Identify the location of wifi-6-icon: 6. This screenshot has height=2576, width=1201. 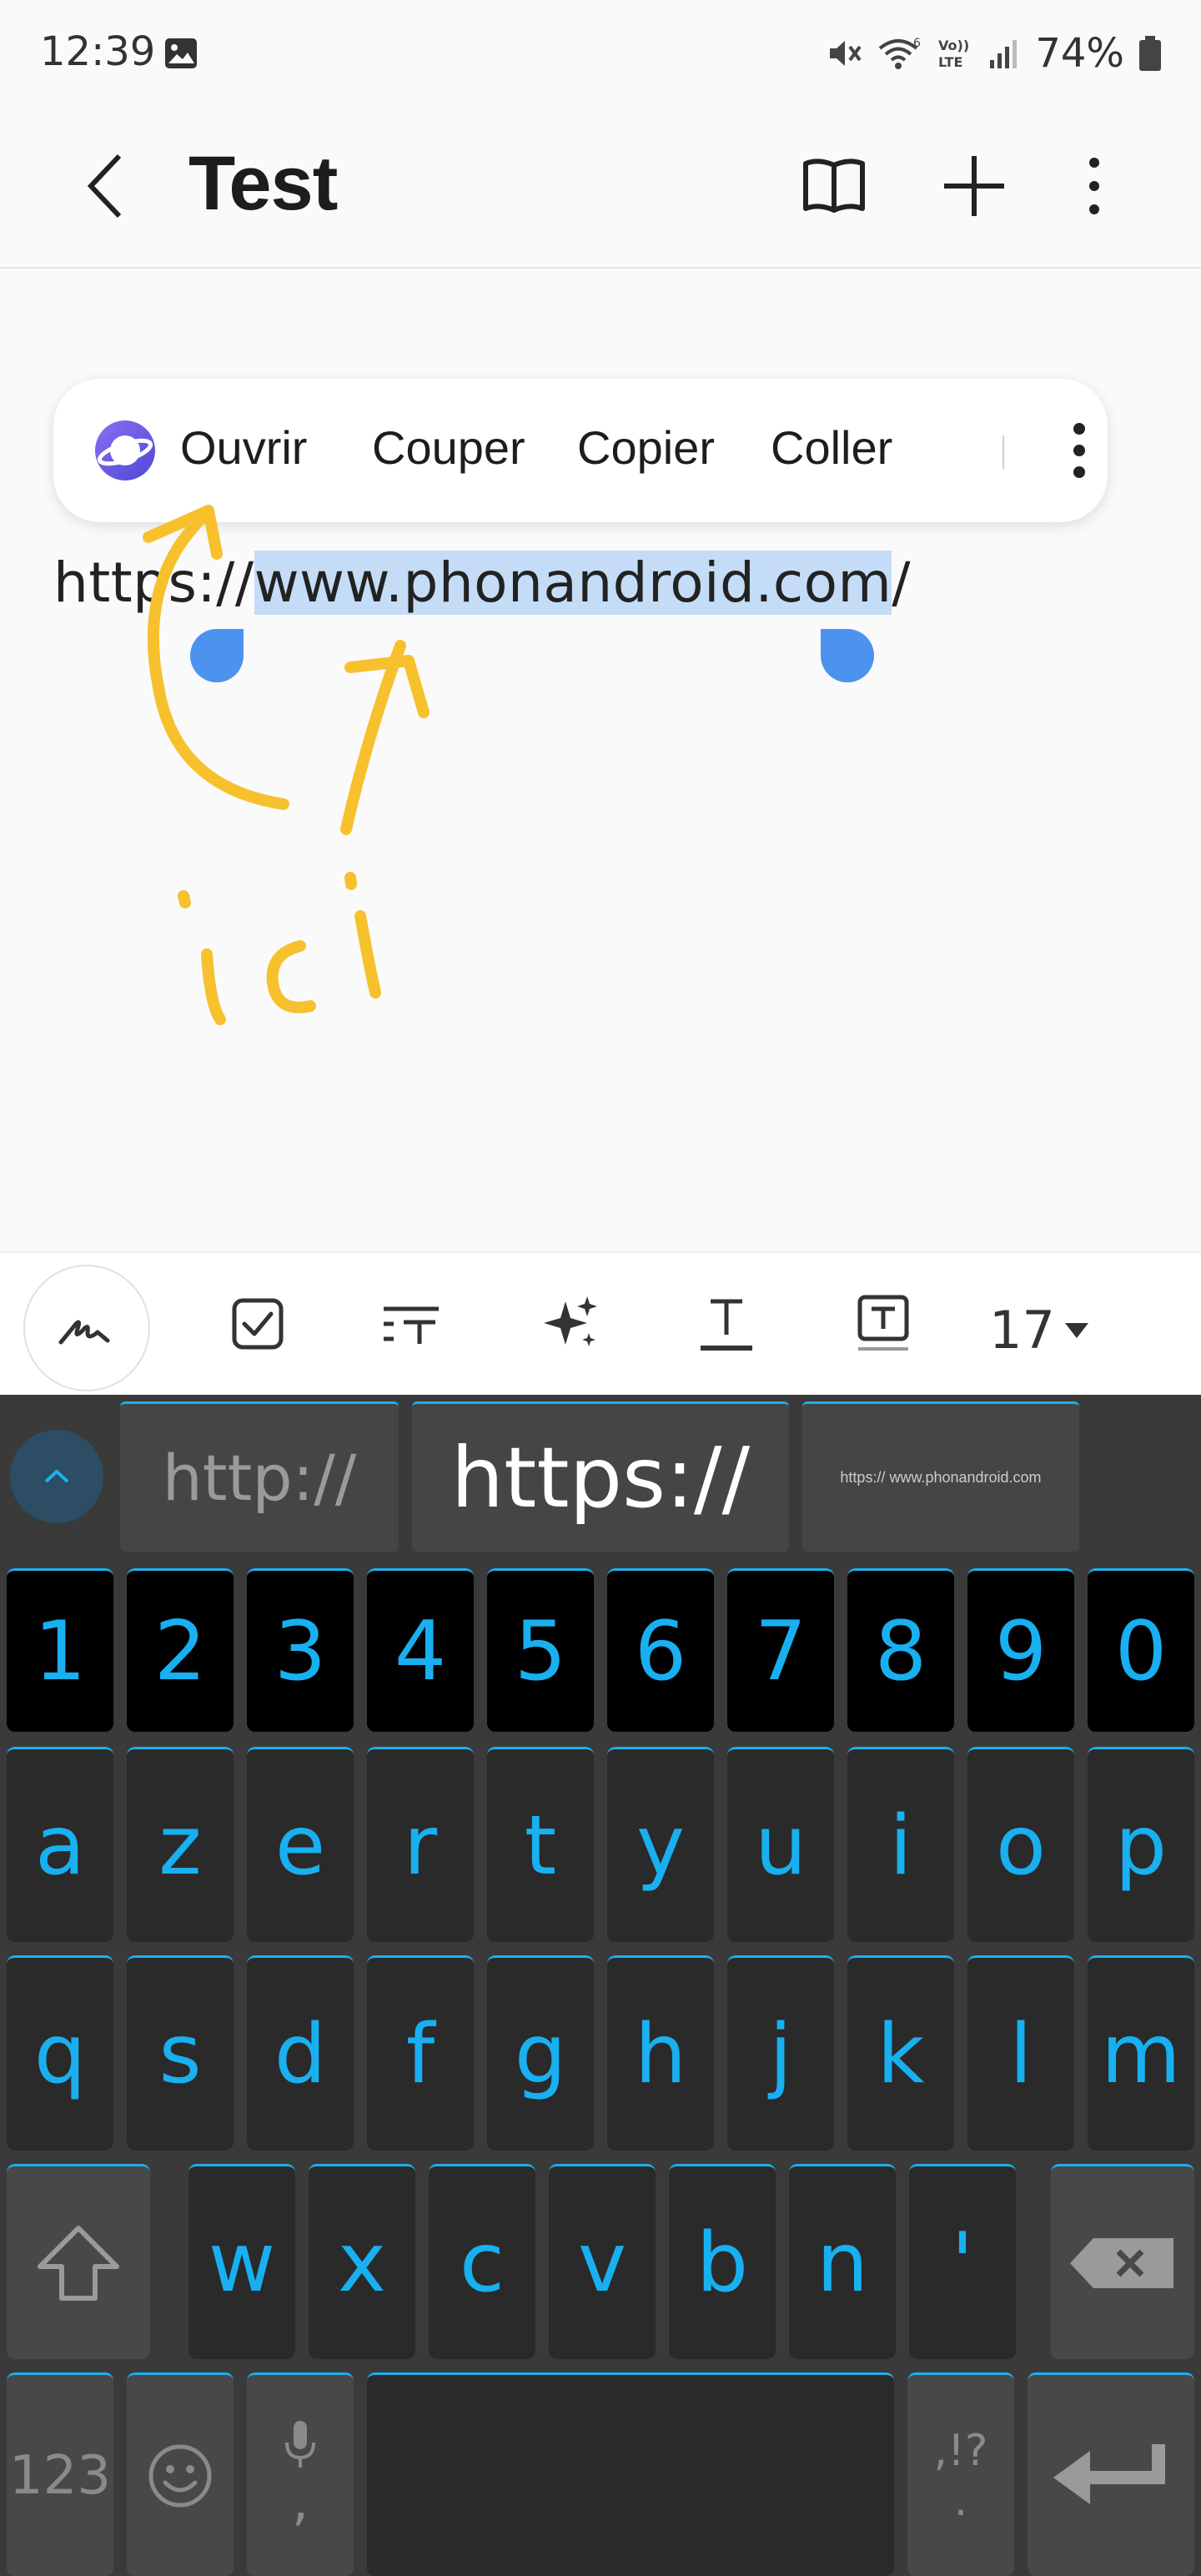
(900, 53).